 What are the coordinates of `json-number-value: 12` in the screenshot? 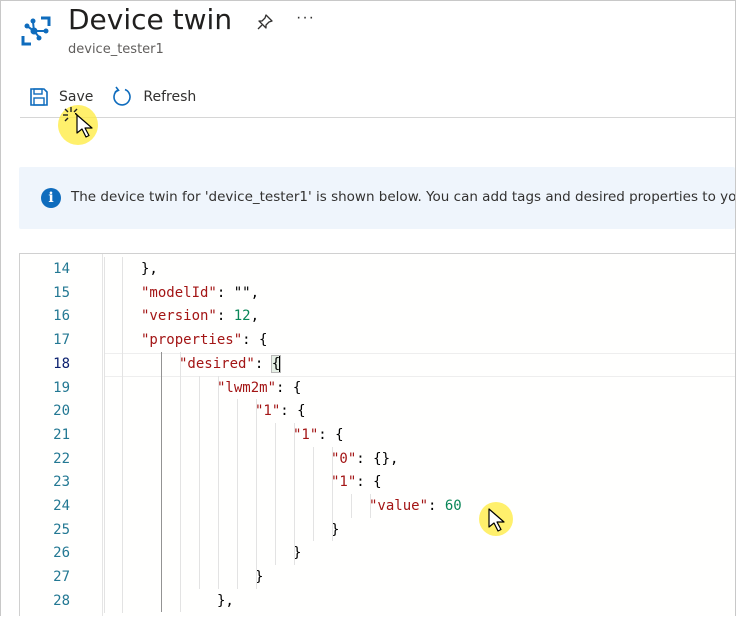 It's located at (242, 316).